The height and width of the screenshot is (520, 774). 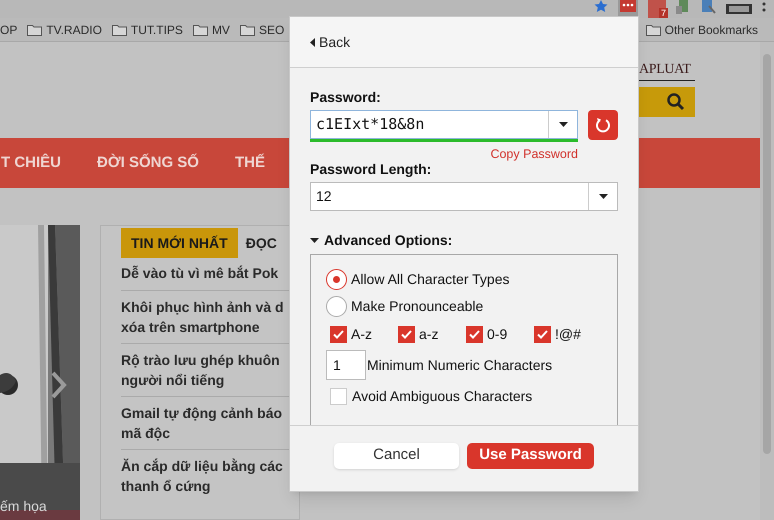 I want to click on checkbox-label: Avoid Ambiguous Characters, so click(x=442, y=396).